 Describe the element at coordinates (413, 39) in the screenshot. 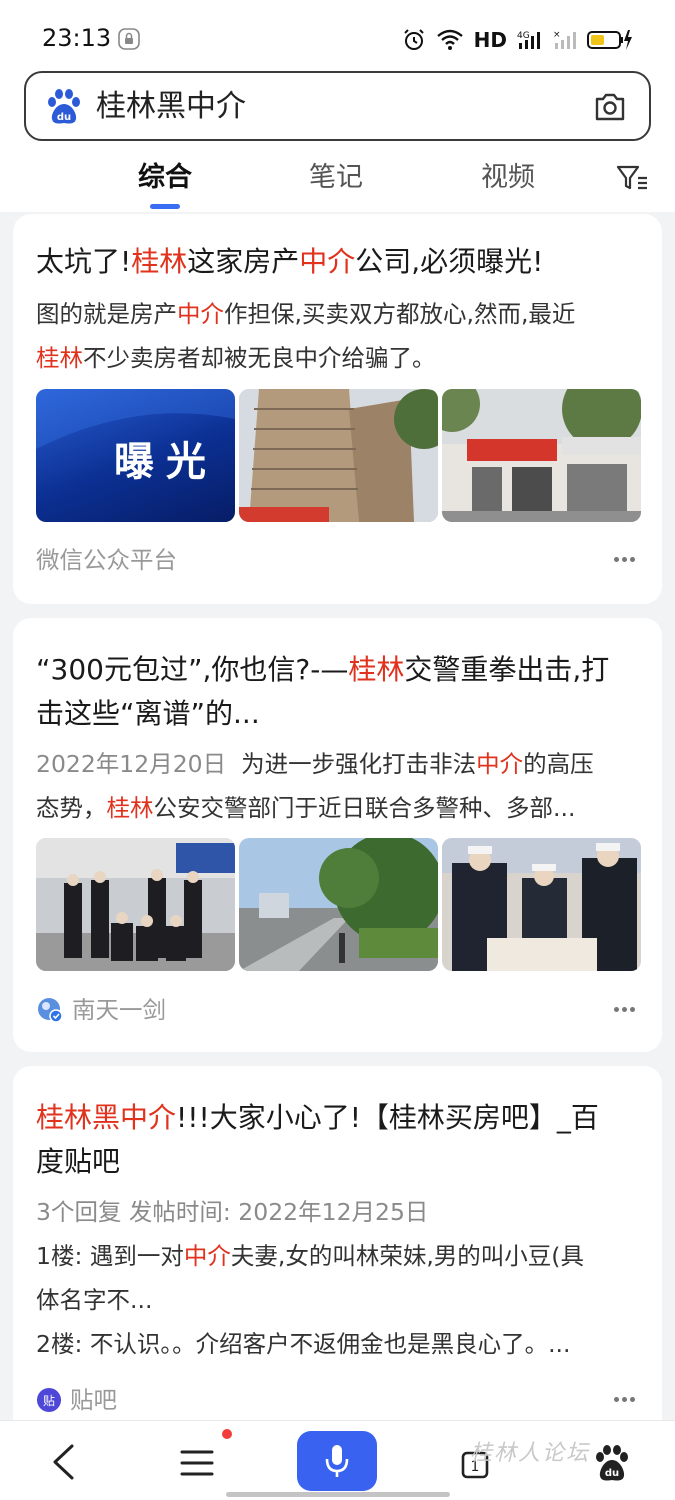

I see `alarm-icon` at that location.